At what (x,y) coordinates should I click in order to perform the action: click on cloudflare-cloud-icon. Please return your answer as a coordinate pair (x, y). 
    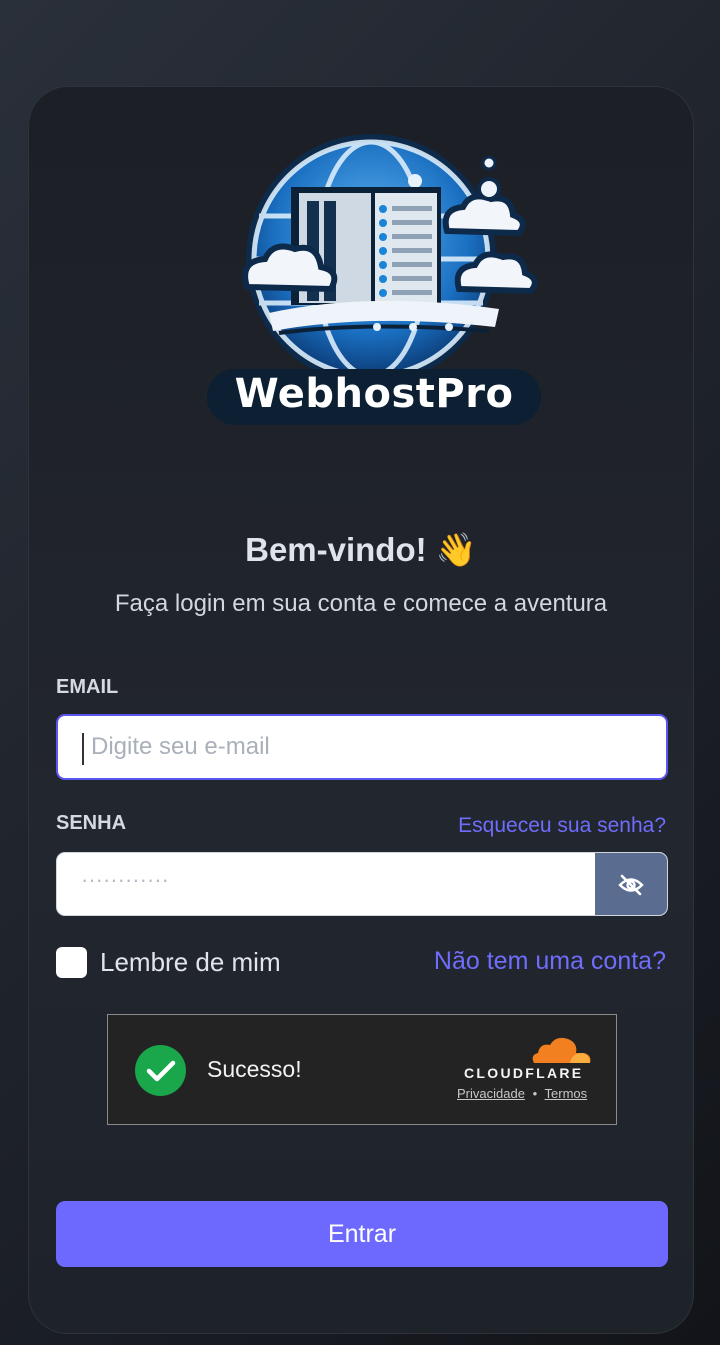
    Looking at the image, I should click on (561, 1050).